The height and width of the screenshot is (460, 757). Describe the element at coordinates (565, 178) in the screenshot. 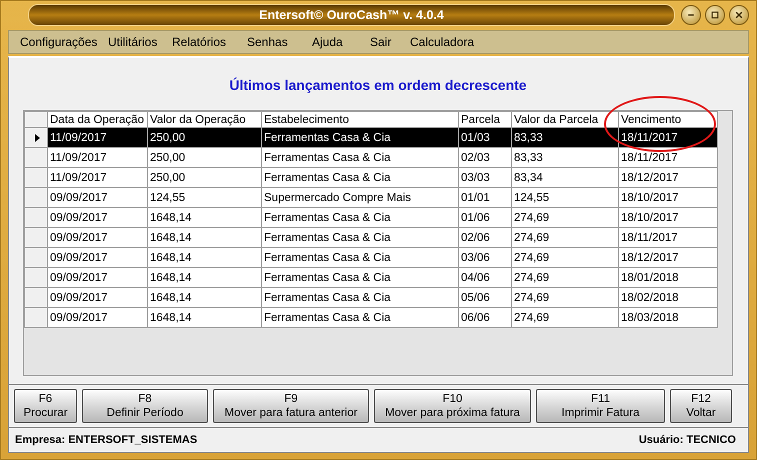

I see `table-cell: 83,34` at that location.